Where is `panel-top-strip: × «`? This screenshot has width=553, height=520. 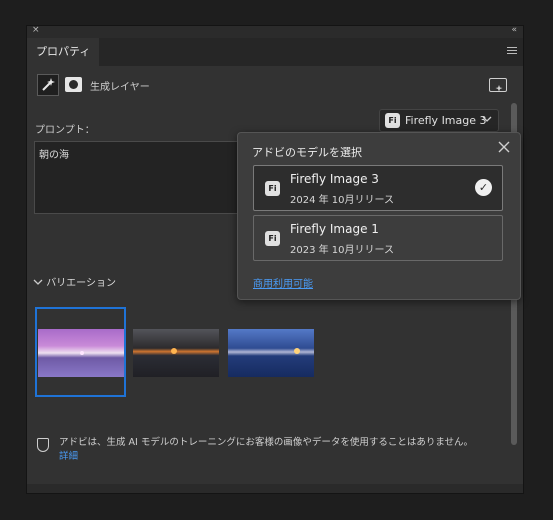
panel-top-strip: × « is located at coordinates (275, 31).